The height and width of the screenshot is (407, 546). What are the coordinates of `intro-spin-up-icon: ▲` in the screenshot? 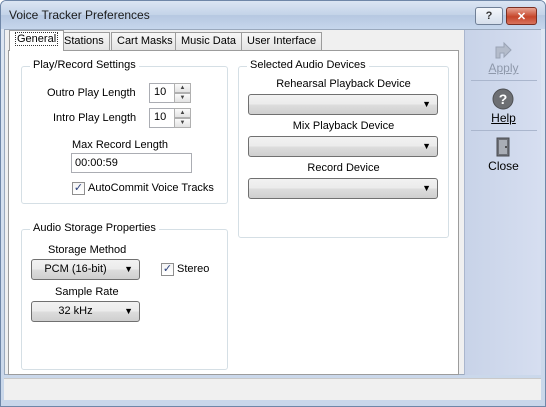 It's located at (182, 113).